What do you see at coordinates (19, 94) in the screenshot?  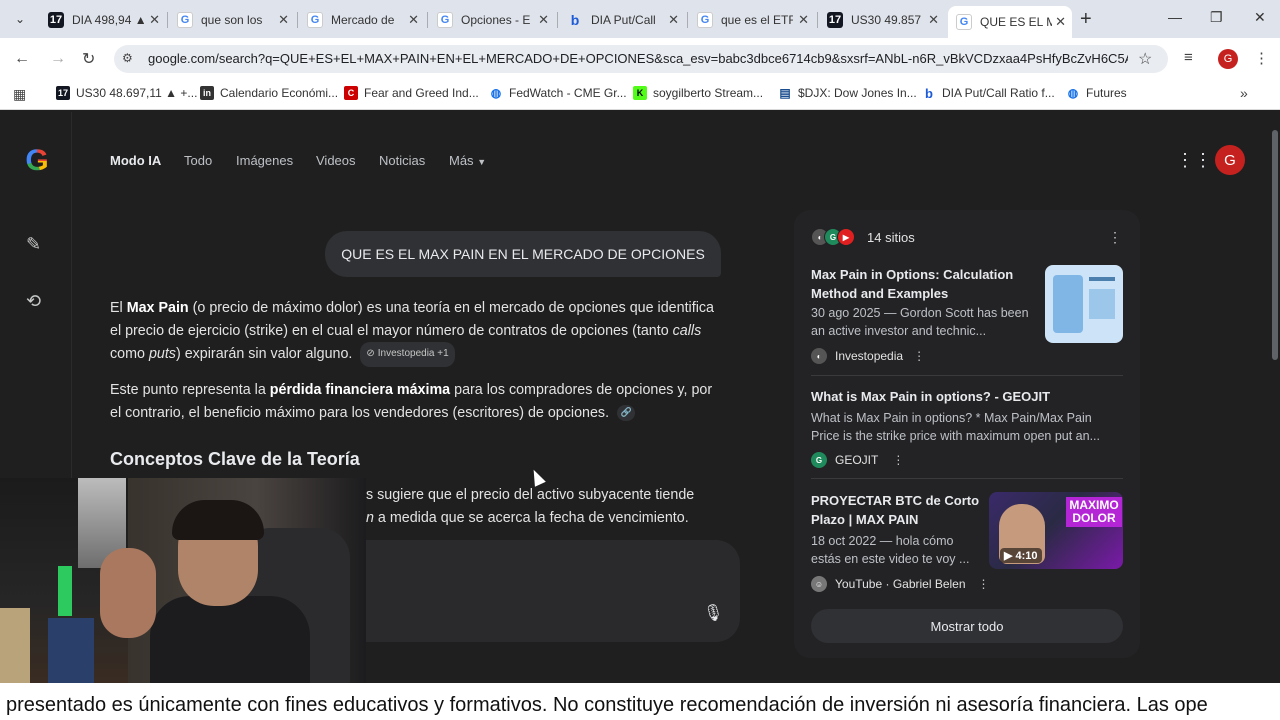 I see `apps-grid-icon: ▦` at bounding box center [19, 94].